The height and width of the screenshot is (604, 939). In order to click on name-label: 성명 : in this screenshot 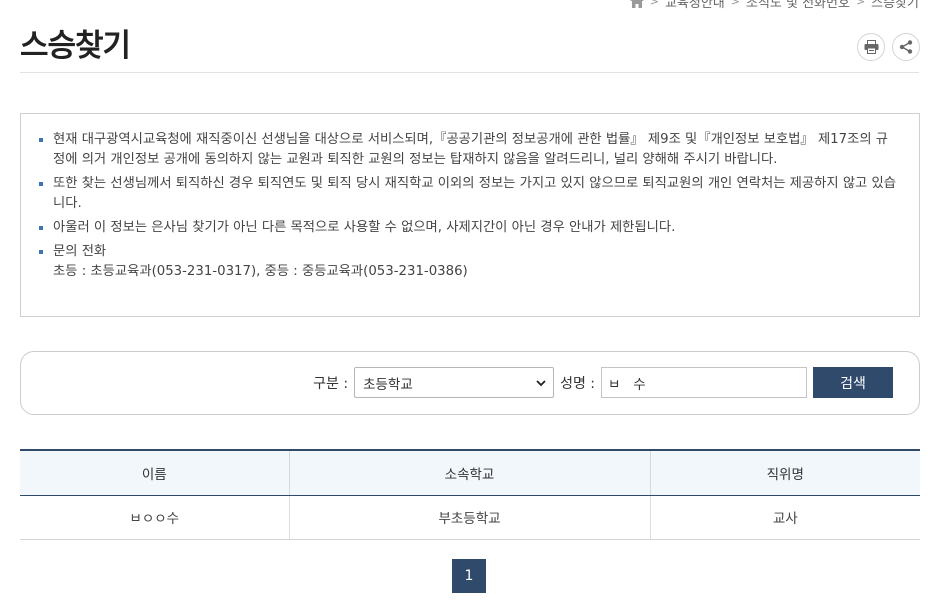, I will do `click(577, 383)`.